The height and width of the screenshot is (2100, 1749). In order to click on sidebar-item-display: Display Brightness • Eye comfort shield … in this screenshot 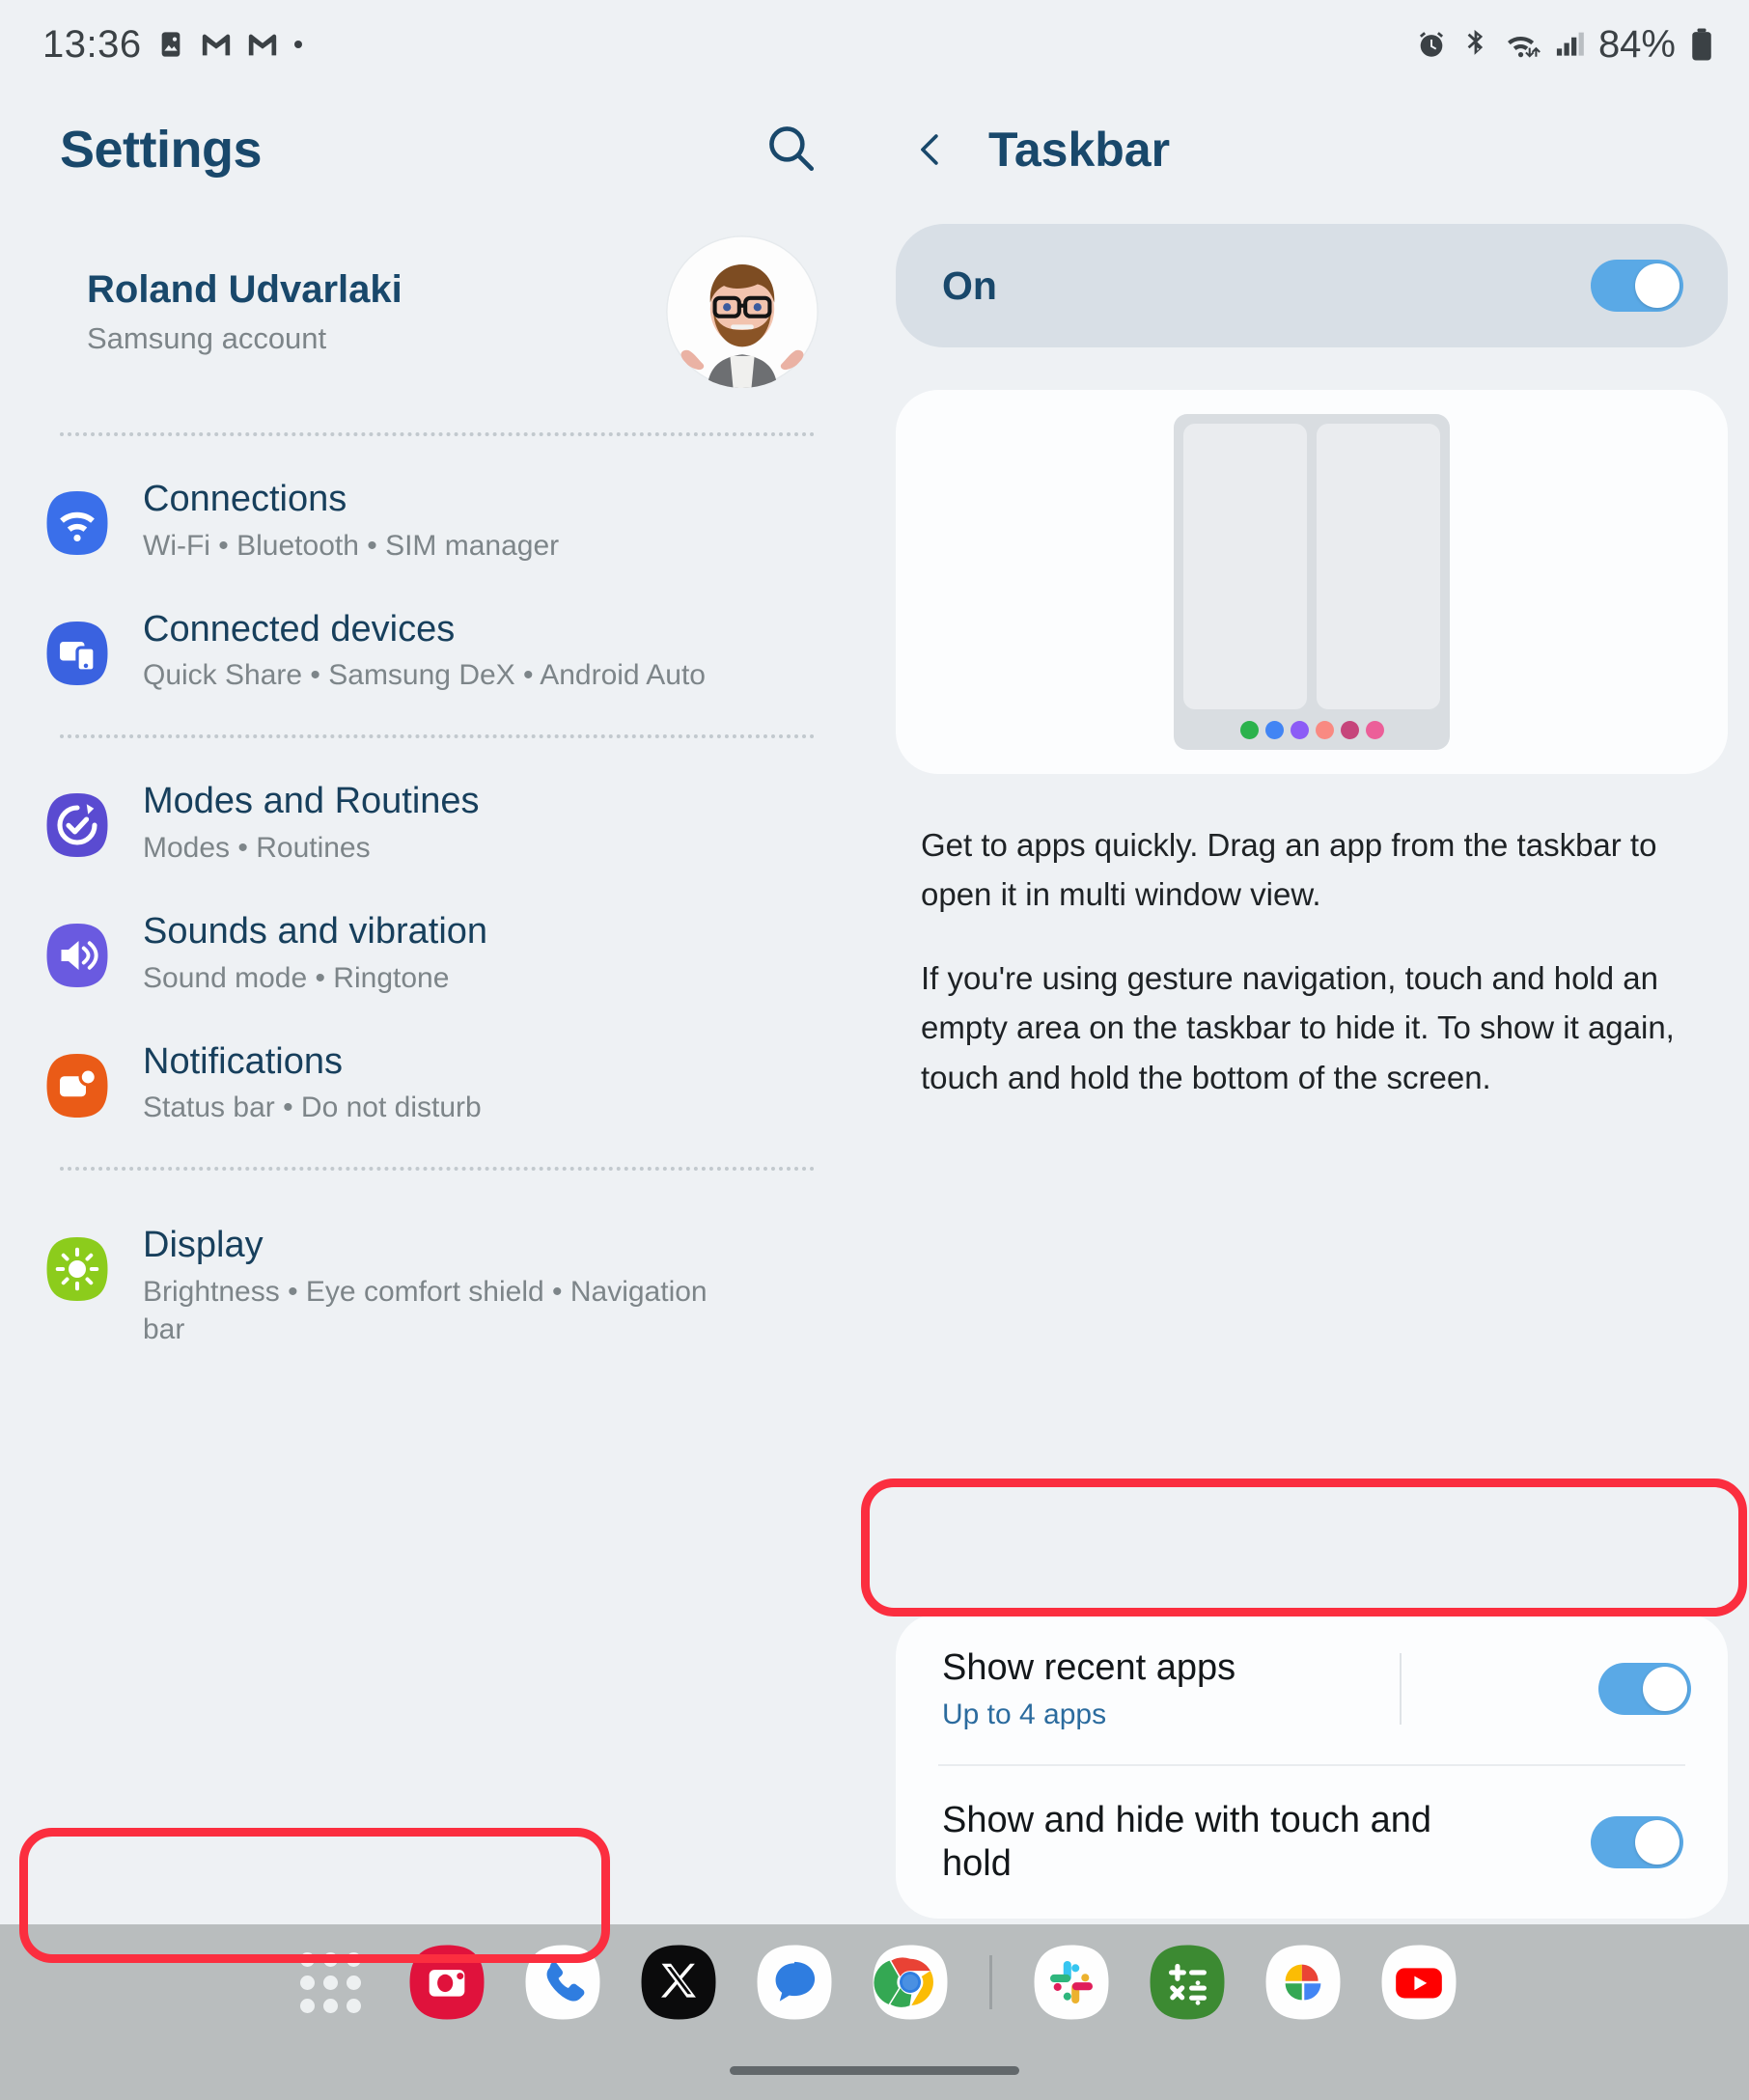, I will do `click(437, 1285)`.